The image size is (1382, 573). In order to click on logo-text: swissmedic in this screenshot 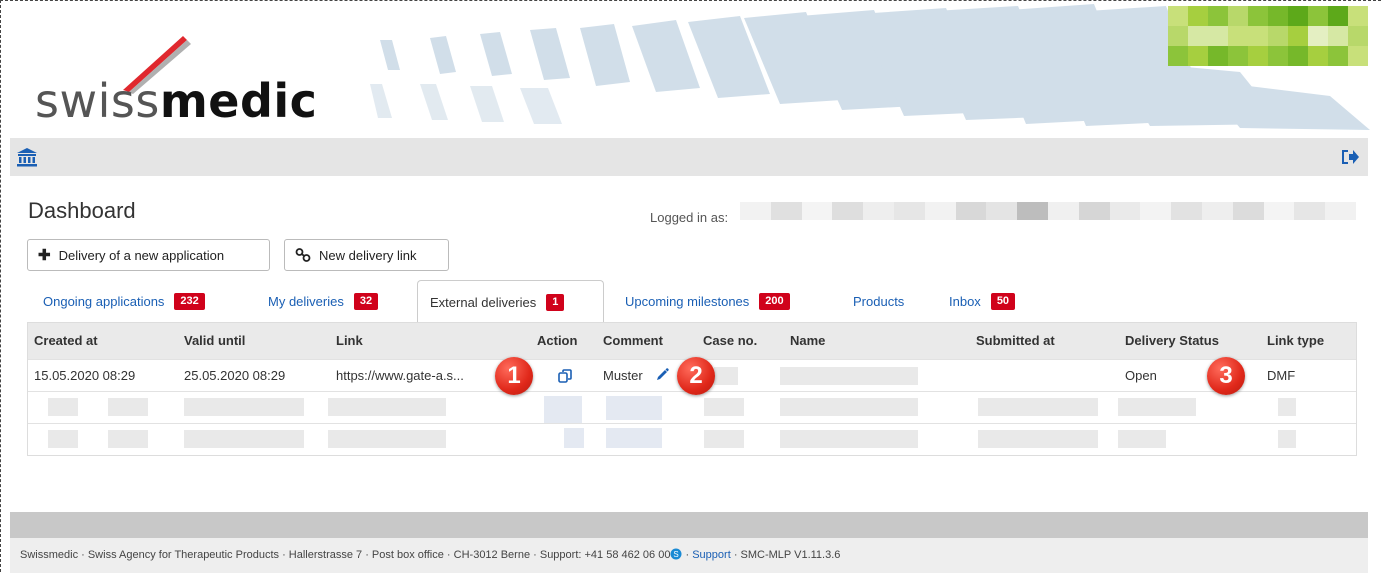, I will do `click(176, 101)`.